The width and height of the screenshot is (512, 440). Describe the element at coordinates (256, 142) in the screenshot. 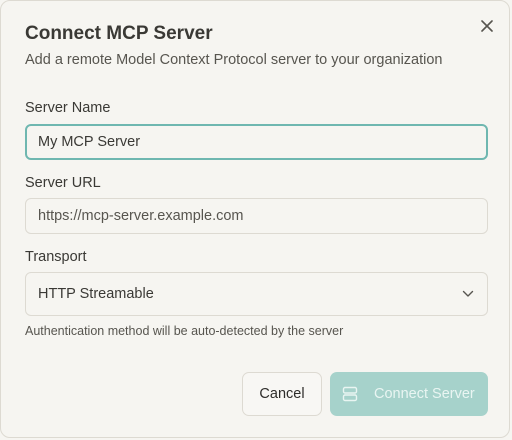

I see `server-name-input` at that location.